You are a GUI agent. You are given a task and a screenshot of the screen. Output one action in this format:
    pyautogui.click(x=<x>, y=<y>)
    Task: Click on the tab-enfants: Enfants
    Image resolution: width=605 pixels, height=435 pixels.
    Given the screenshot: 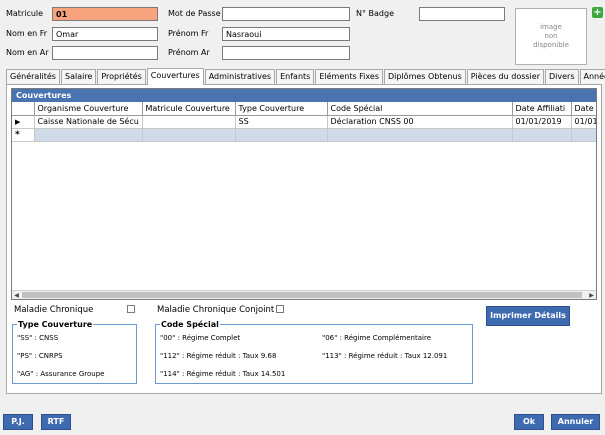 What is the action you would take?
    pyautogui.click(x=295, y=76)
    